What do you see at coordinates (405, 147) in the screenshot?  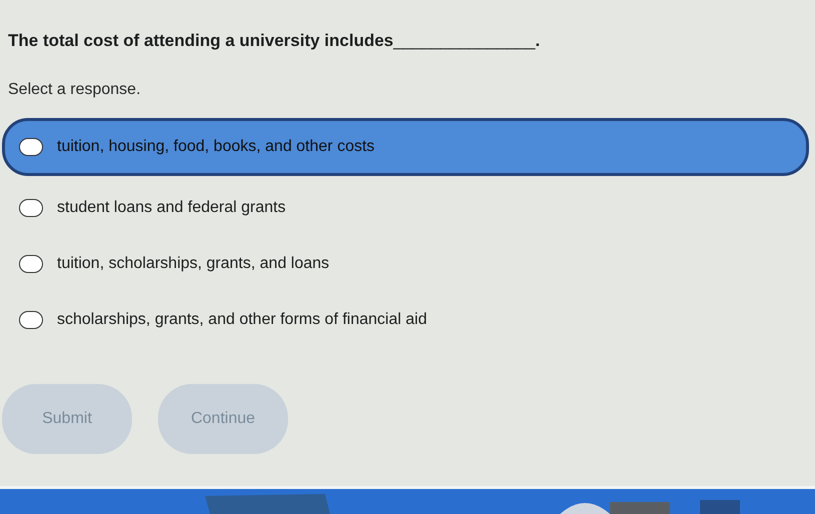 I see `answer-option: tuition, housing, food, books, and other costs` at bounding box center [405, 147].